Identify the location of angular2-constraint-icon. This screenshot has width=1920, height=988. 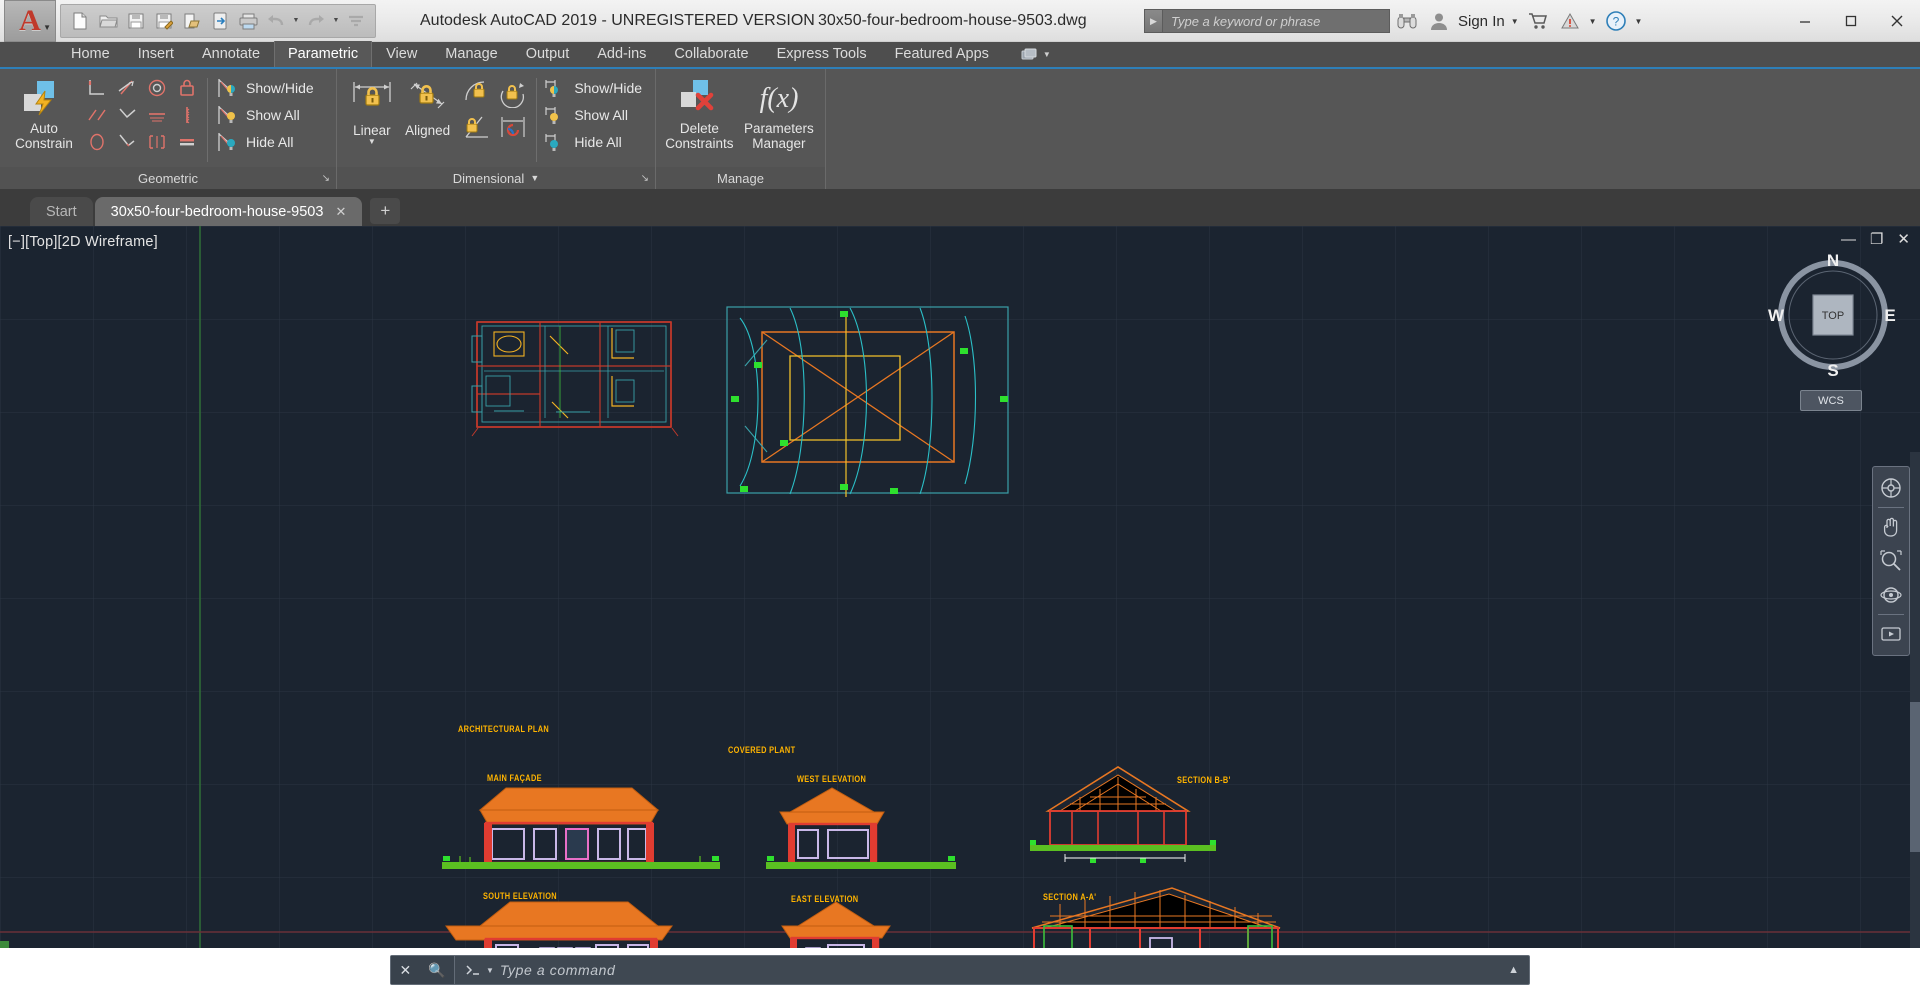
(477, 127).